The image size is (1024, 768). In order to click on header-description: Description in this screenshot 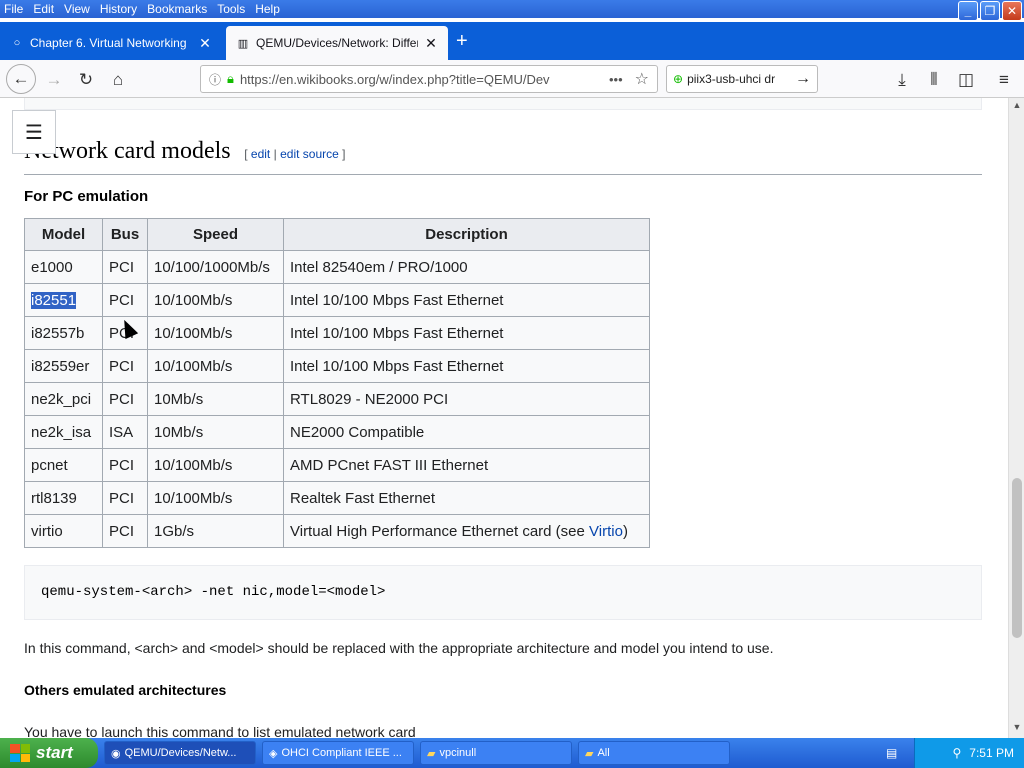, I will do `click(466, 234)`.